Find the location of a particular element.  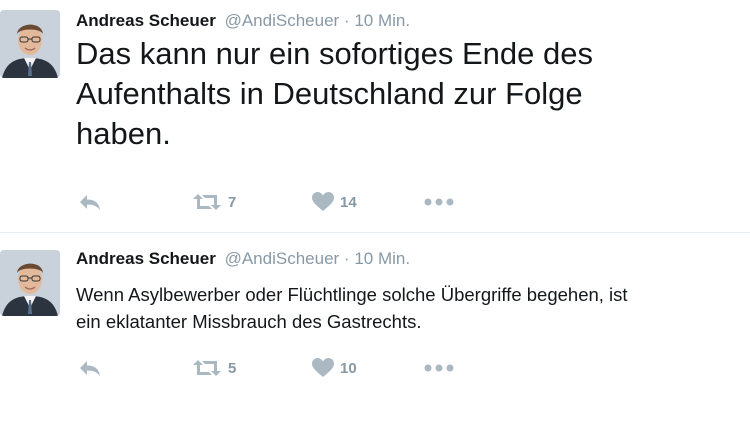

like-button: 10 is located at coordinates (334, 368).